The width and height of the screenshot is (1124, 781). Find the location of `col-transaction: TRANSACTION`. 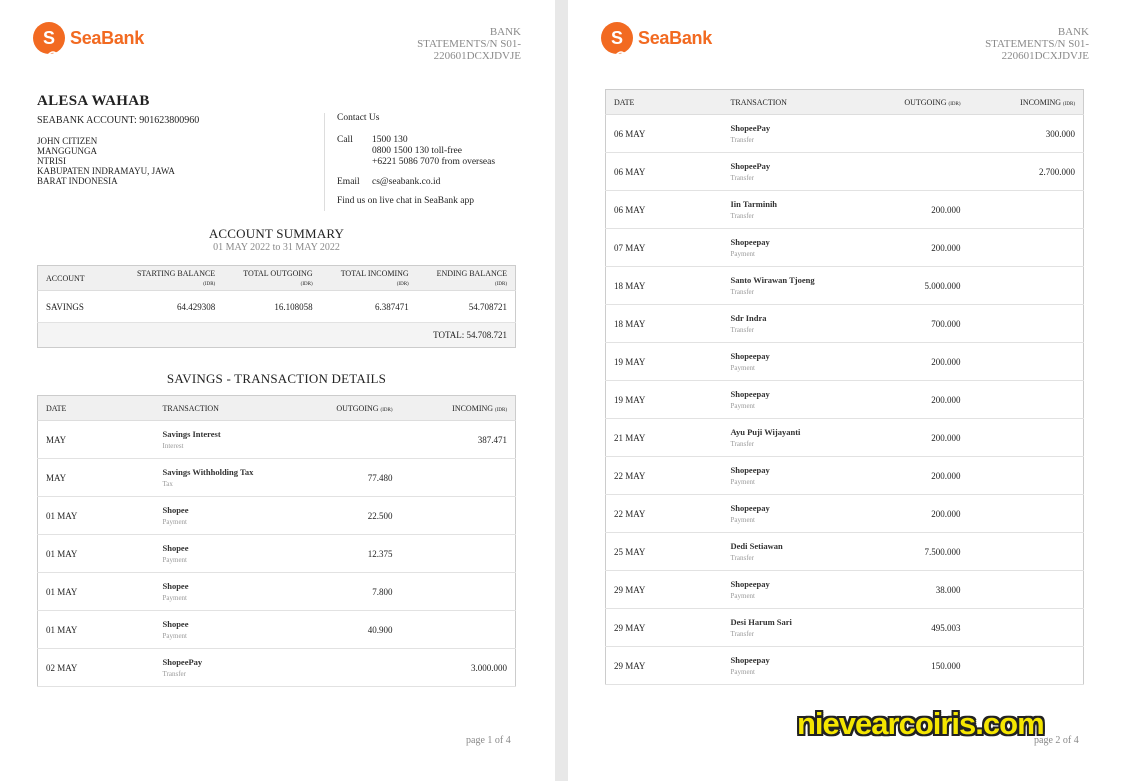

col-transaction: TRANSACTION is located at coordinates (787, 102).